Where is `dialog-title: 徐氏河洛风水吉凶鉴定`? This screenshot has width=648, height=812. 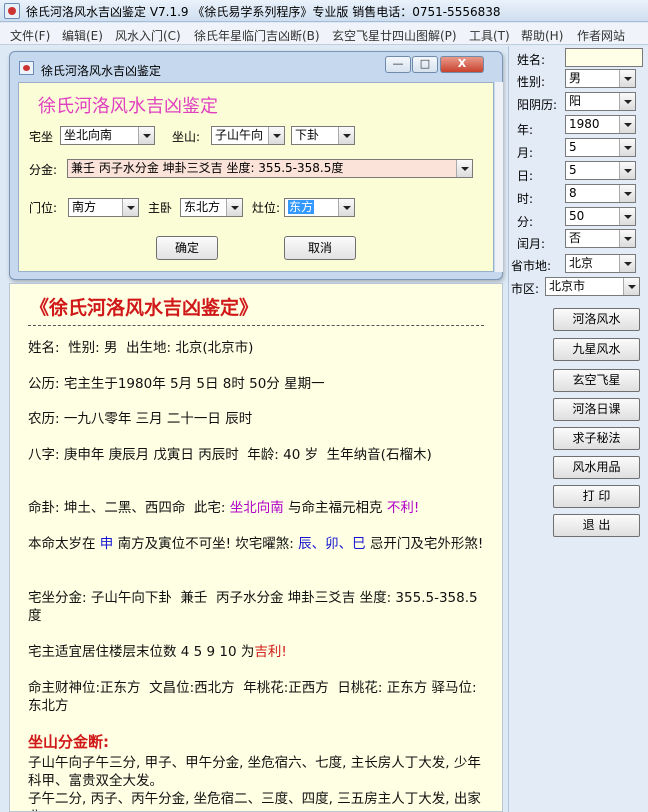 dialog-title: 徐氏河洛风水吉凶鉴定 is located at coordinates (101, 71).